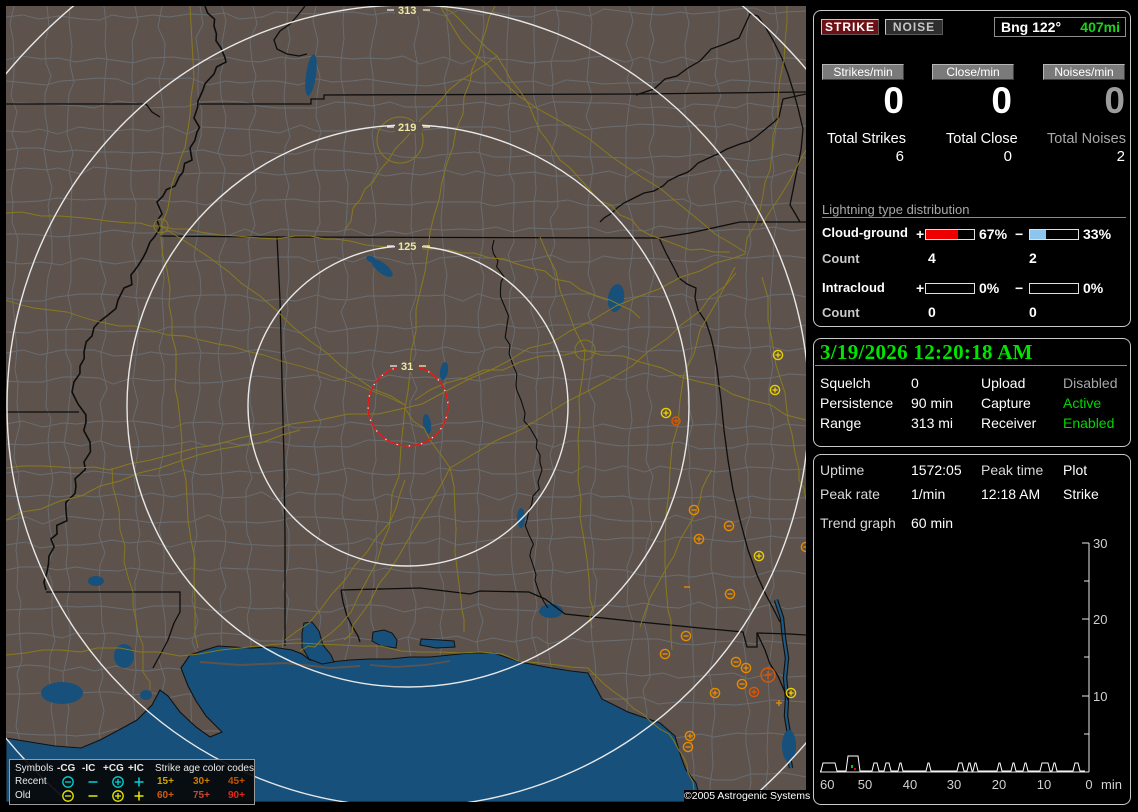 The image size is (1138, 812). I want to click on svg-text: 31, so click(407, 367).